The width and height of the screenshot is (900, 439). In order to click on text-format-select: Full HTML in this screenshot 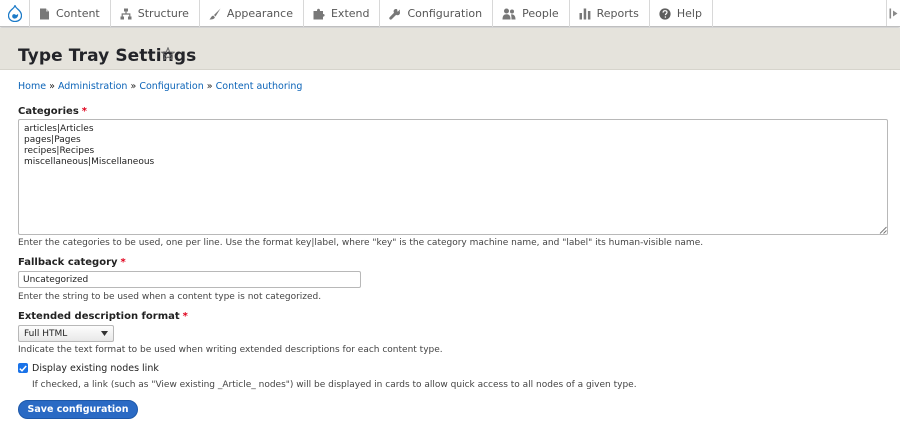, I will do `click(66, 333)`.